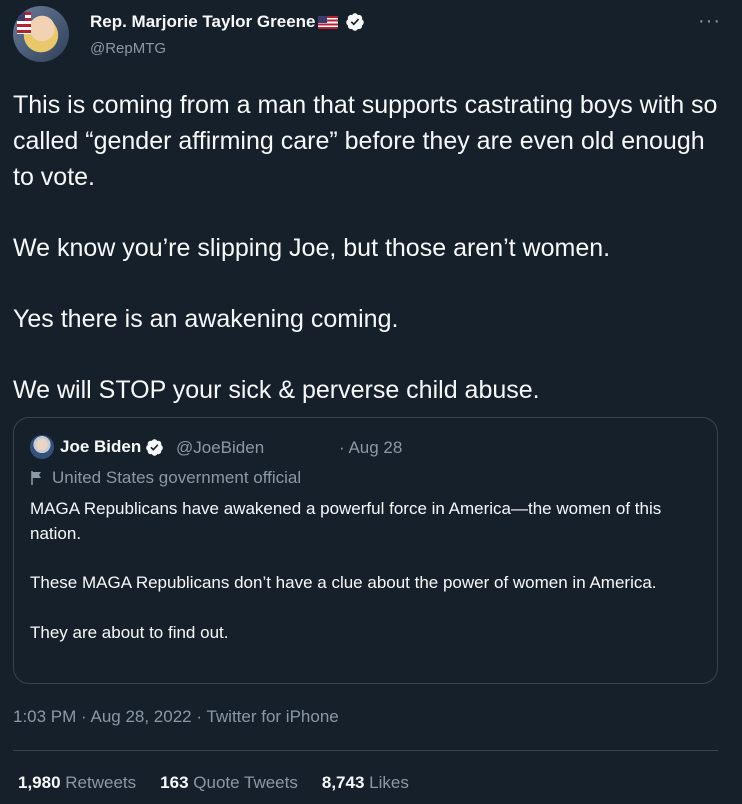 The width and height of the screenshot is (742, 804). I want to click on quoted-paragraph: They are about to find out., so click(129, 632).